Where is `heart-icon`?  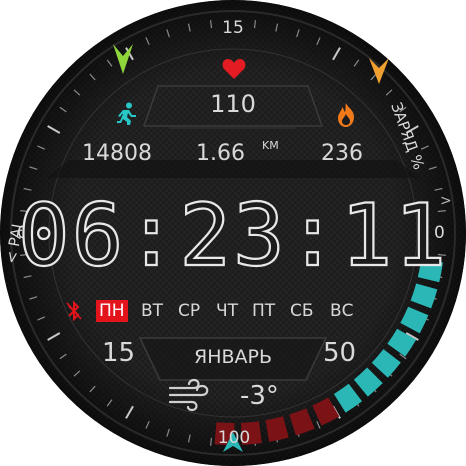 heart-icon is located at coordinates (234, 69).